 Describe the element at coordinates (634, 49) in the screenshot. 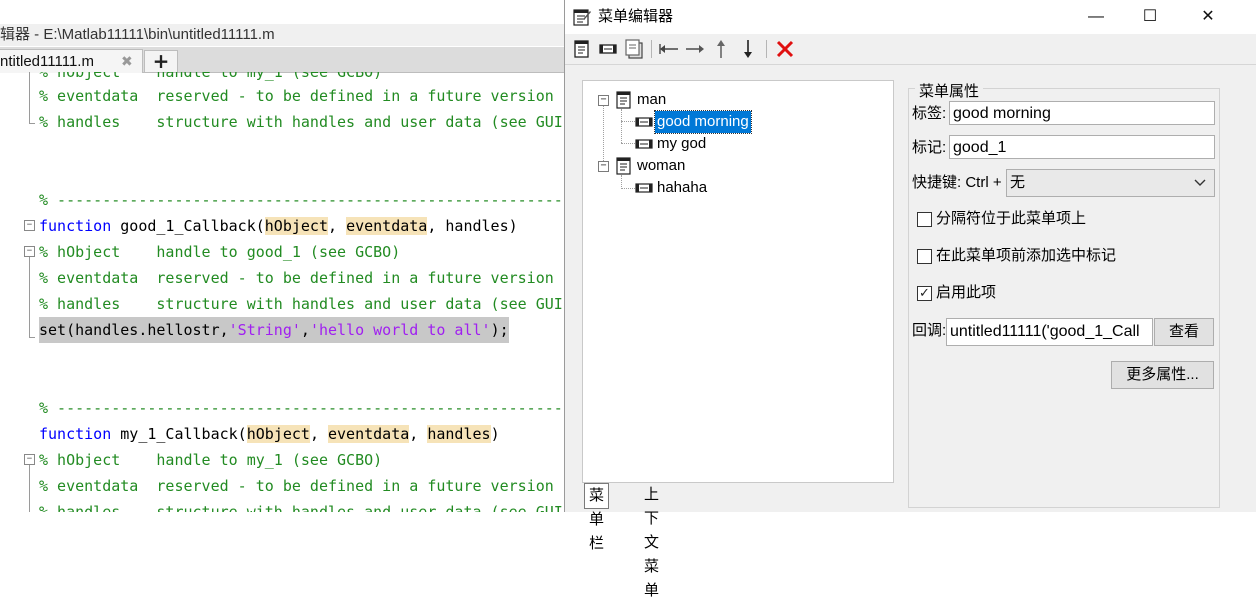

I see `new-context-menu-icon` at that location.